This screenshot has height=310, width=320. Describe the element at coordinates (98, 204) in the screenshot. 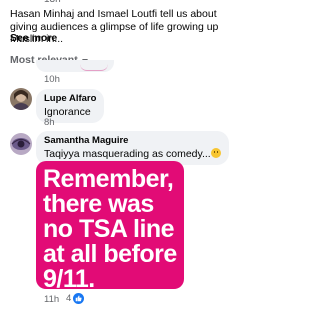

I see `meme-line: there was` at that location.